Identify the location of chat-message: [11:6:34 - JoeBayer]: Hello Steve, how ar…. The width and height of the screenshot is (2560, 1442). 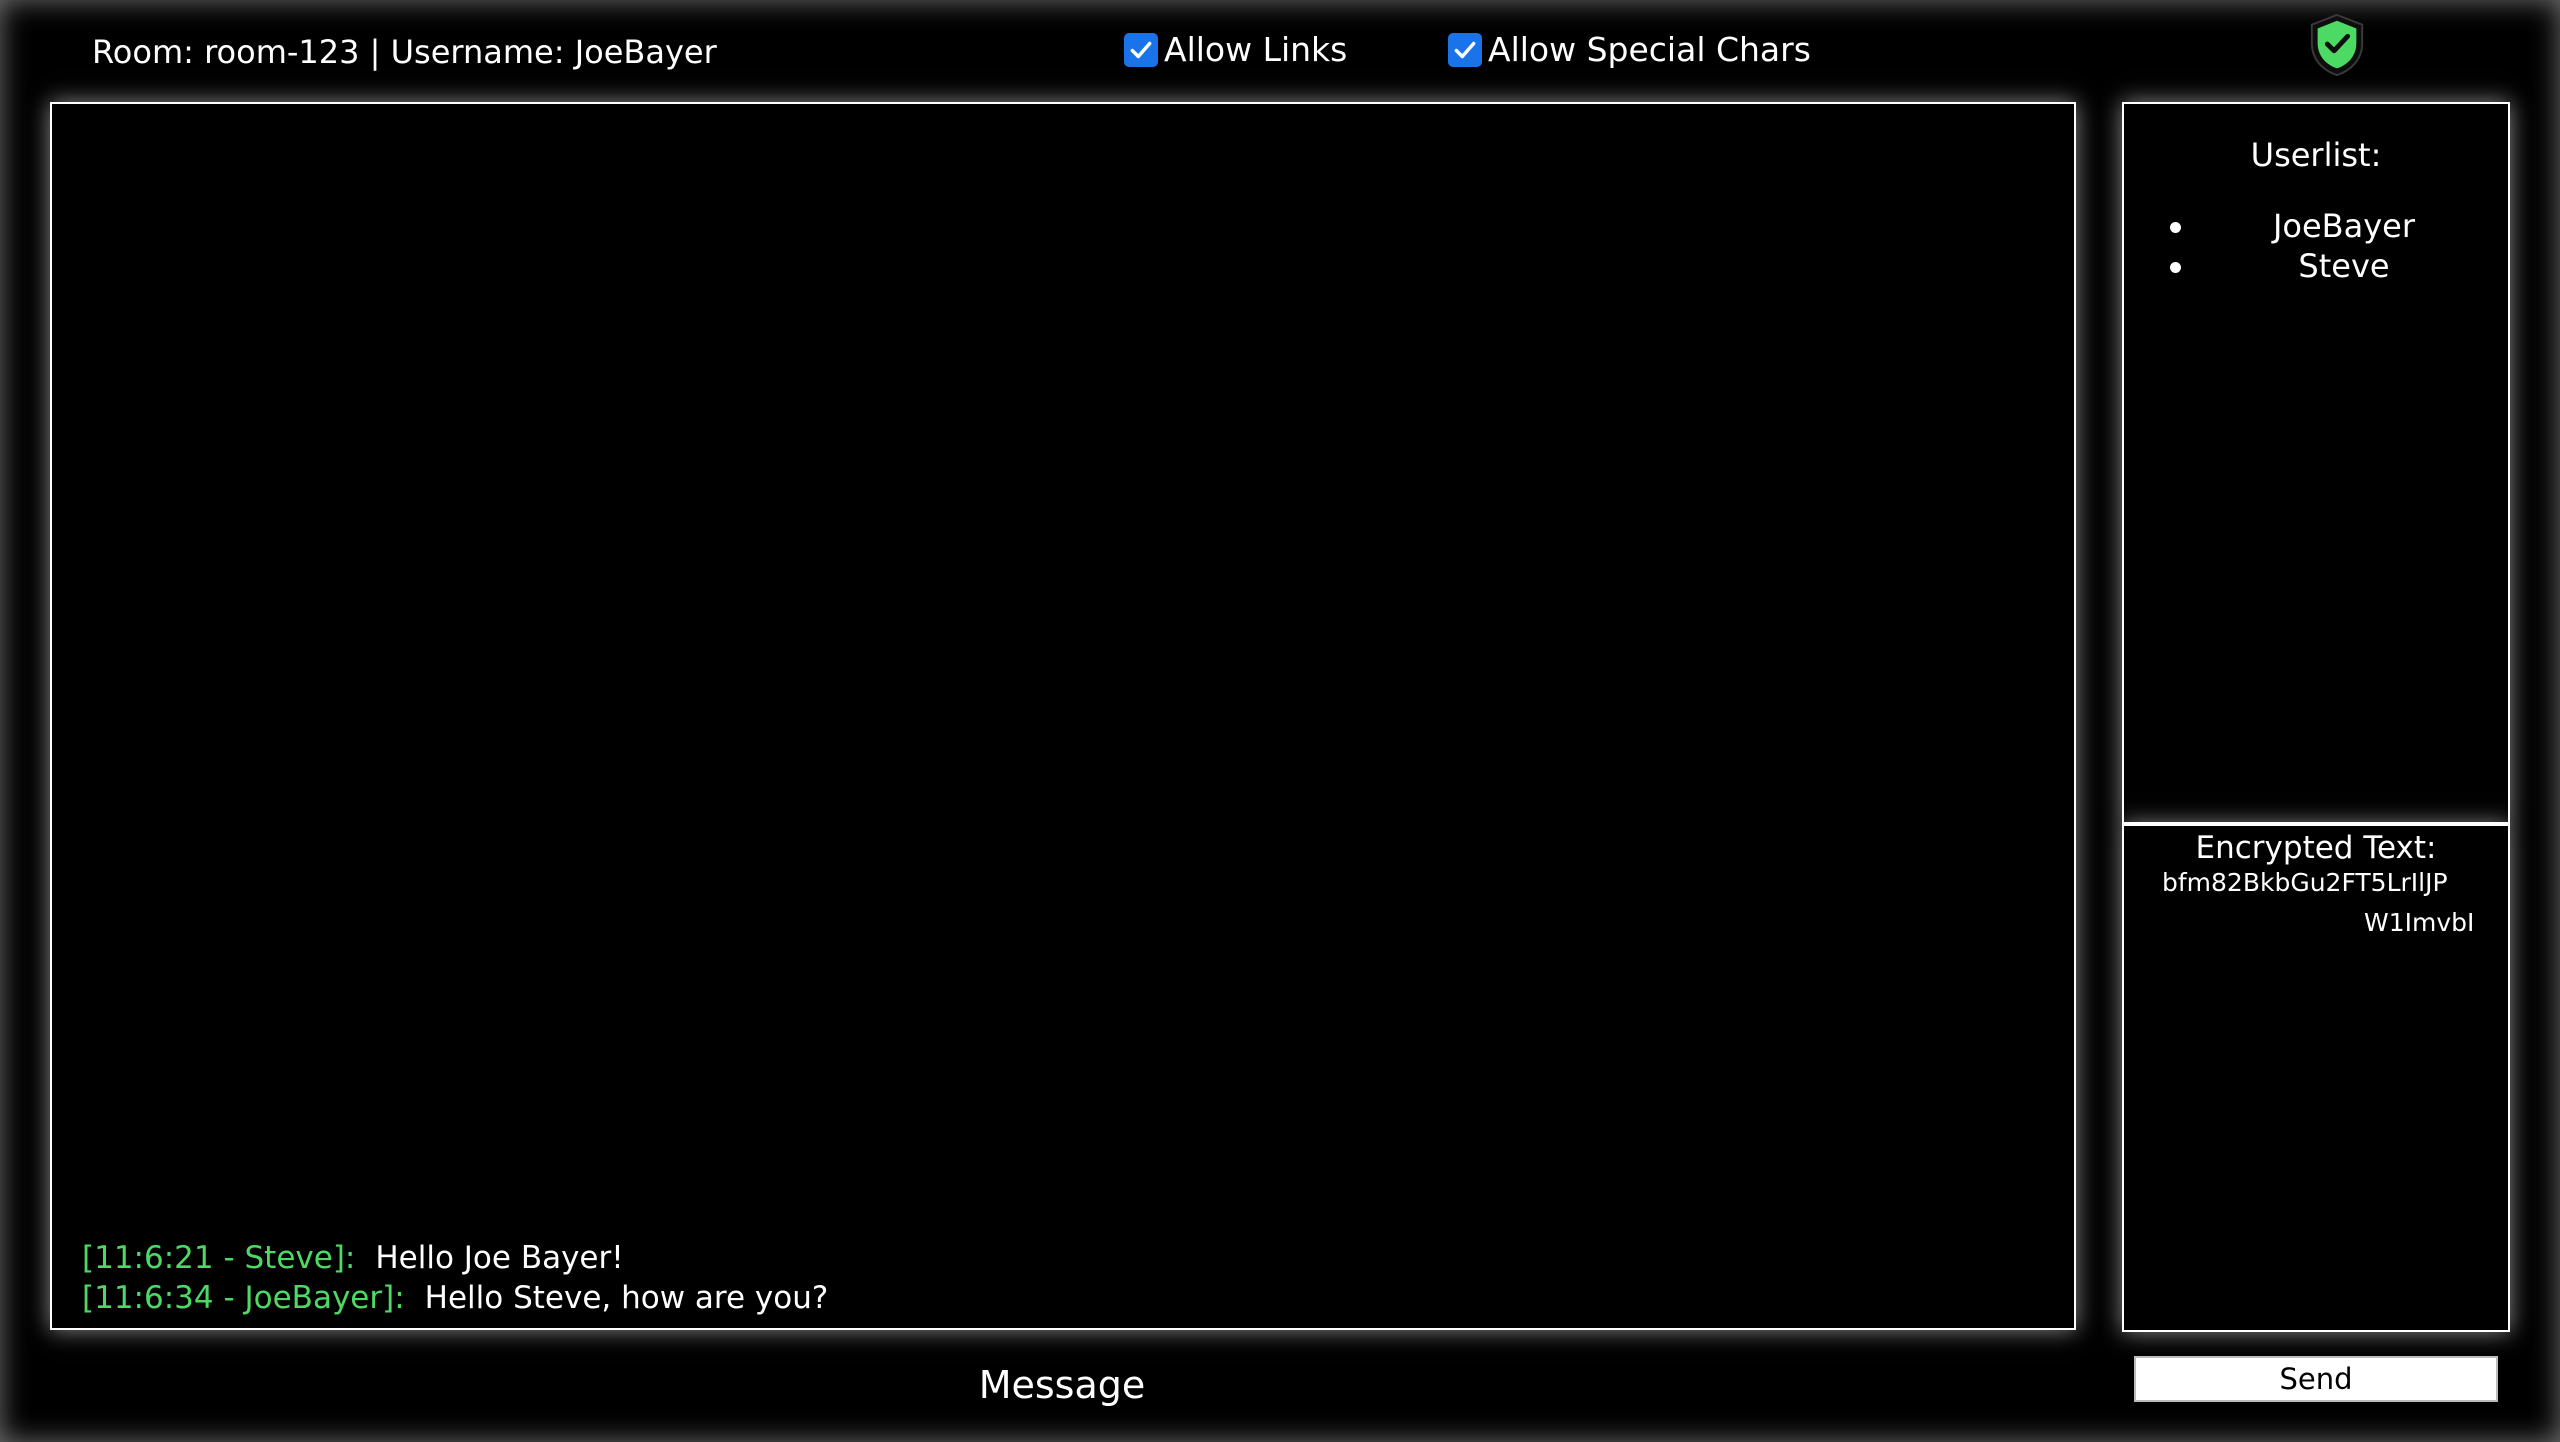
(455, 1298).